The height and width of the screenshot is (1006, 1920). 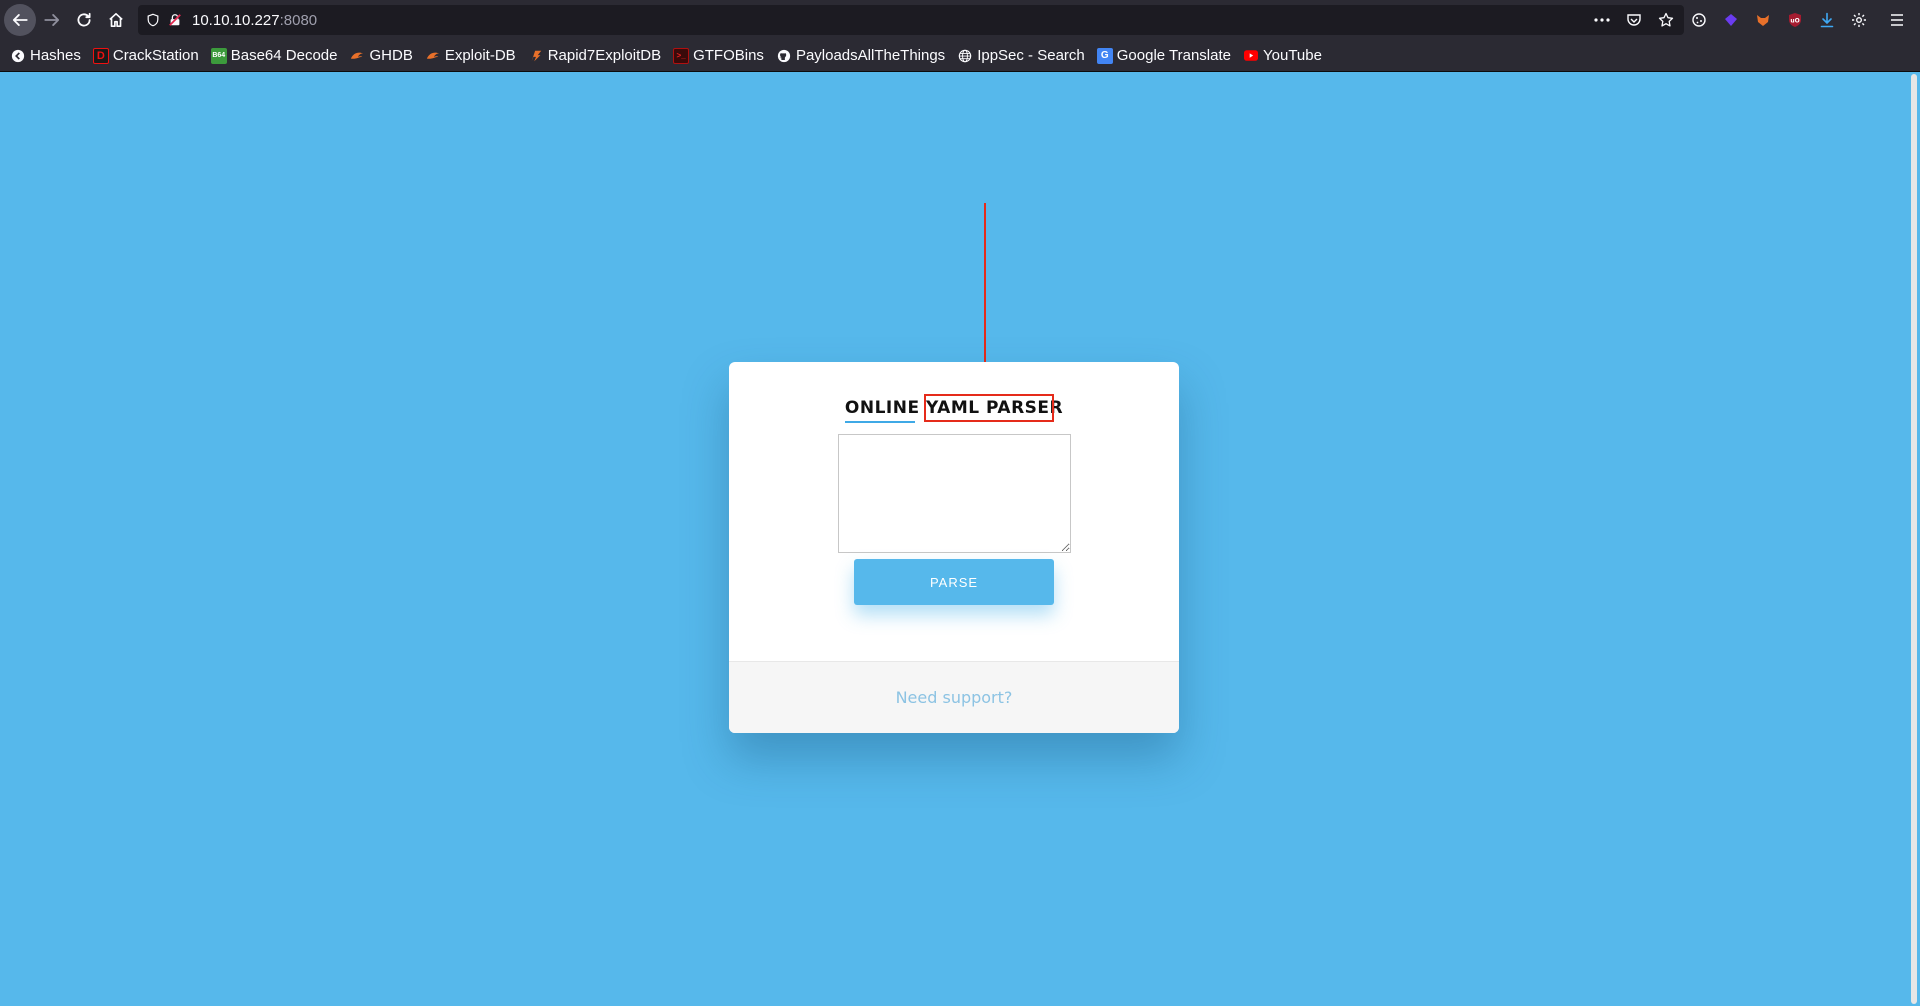 I want to click on pocket-icon, so click(x=1634, y=20).